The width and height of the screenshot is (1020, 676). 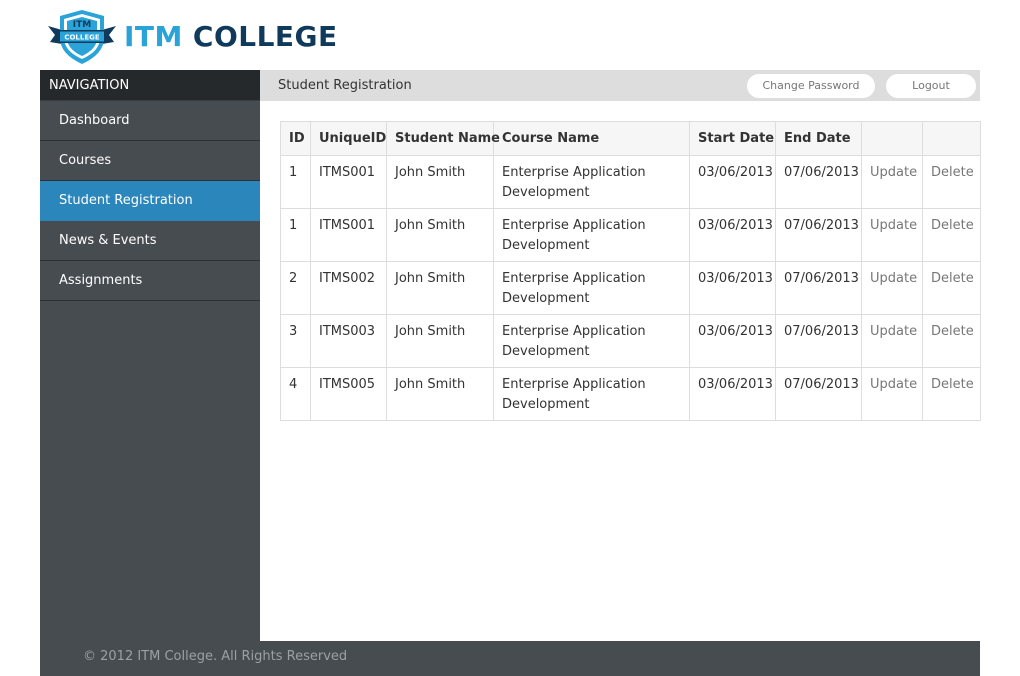 I want to click on brand-name-itm: ITM, so click(x=153, y=36).